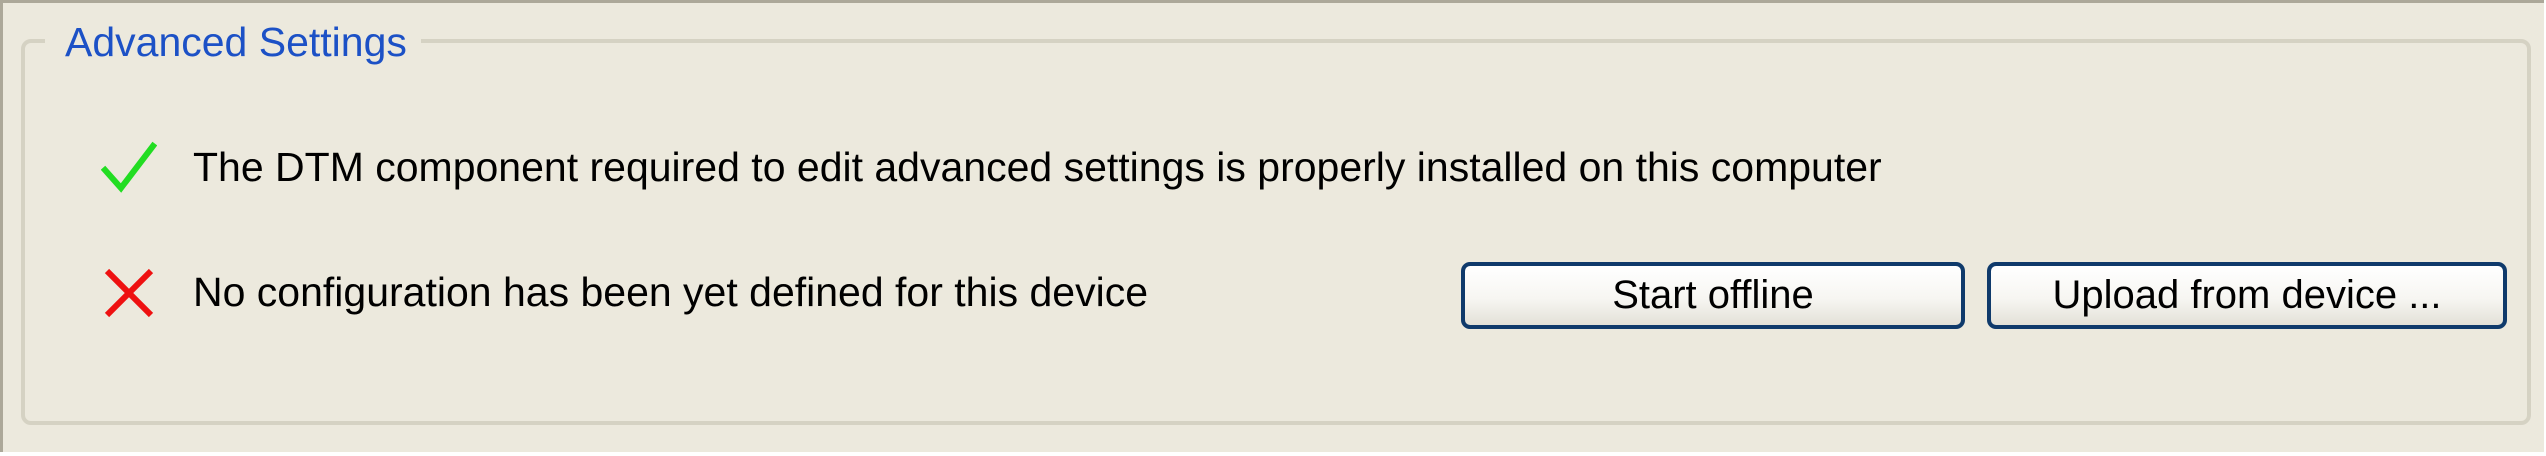 The image size is (2546, 456). Describe the element at coordinates (129, 293) in the screenshot. I see `cross-icon` at that location.